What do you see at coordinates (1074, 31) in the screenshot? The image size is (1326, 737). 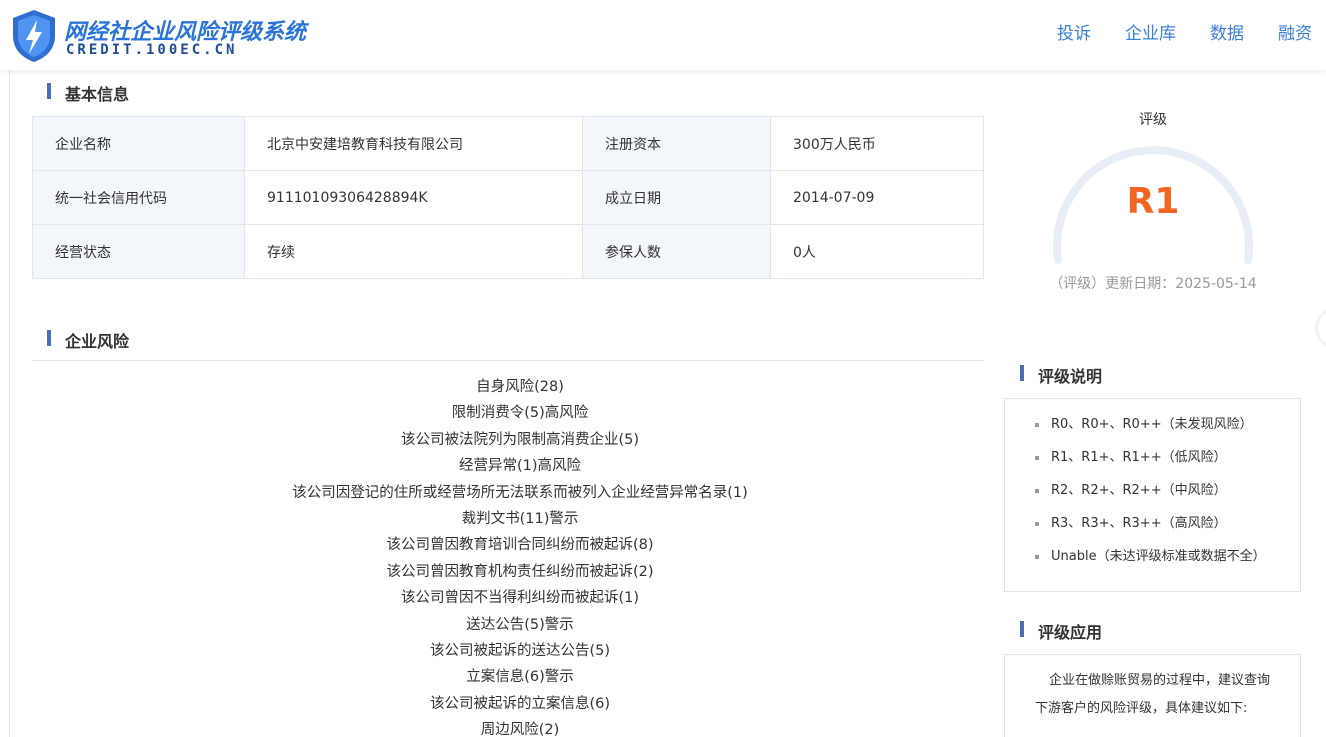 I see `nav-complaint: 投诉` at bounding box center [1074, 31].